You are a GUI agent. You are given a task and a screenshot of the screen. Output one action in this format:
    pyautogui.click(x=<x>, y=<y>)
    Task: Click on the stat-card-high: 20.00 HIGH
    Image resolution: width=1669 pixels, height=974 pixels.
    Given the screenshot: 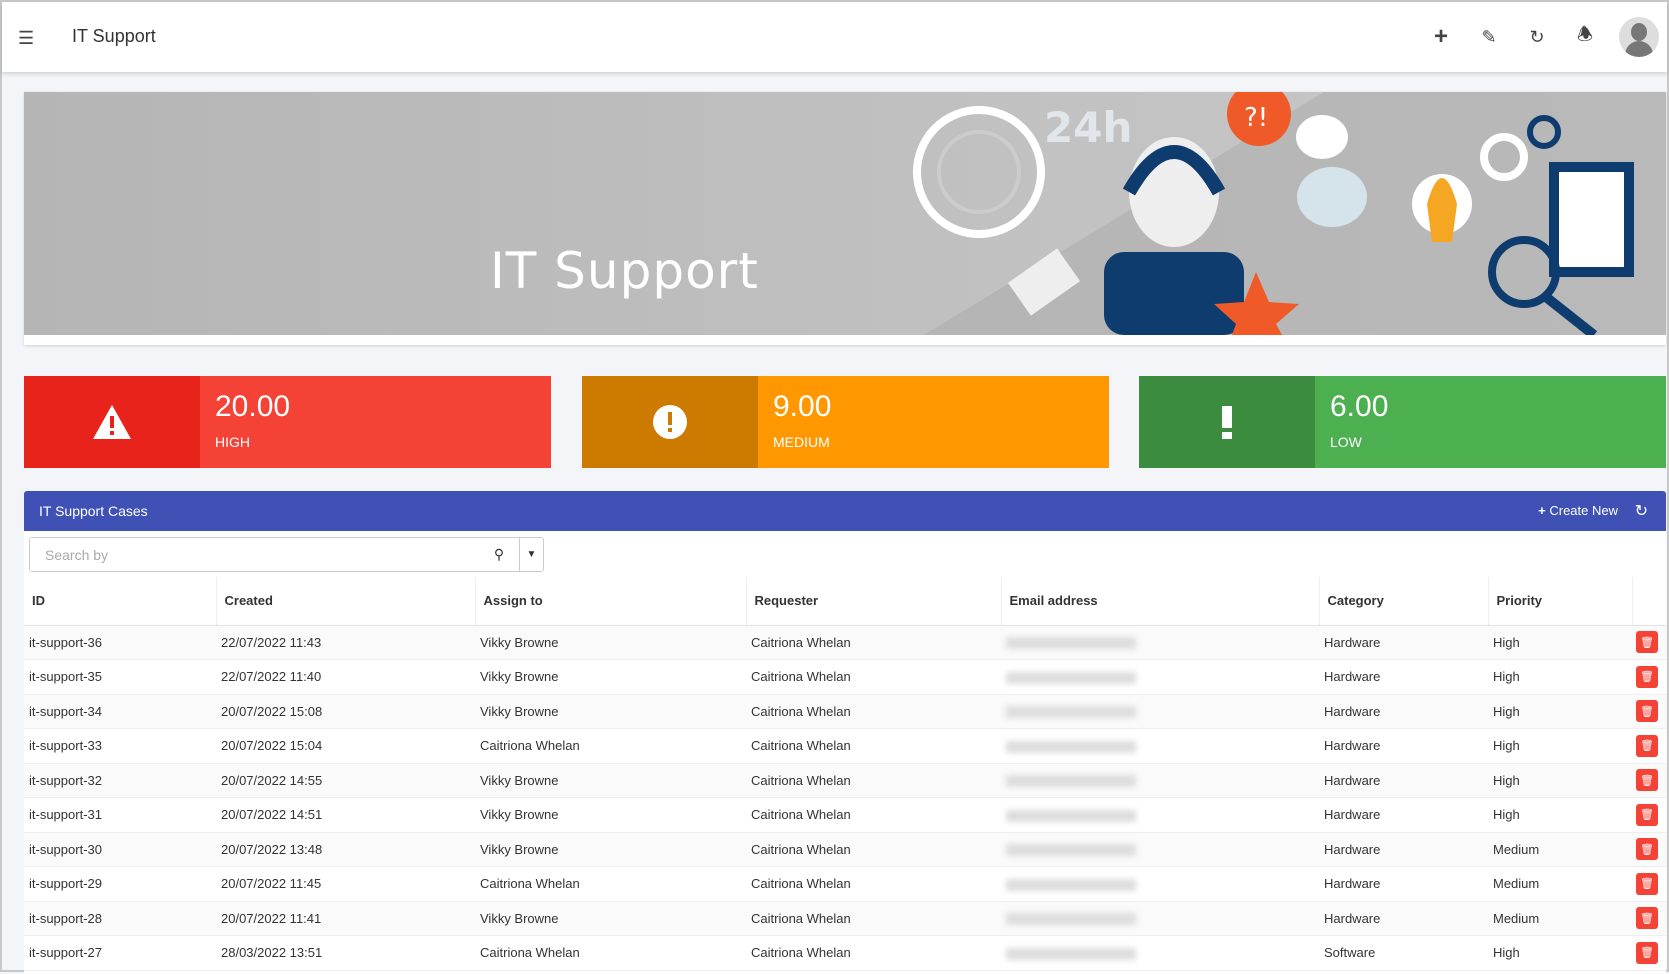 What is the action you would take?
    pyautogui.click(x=287, y=422)
    